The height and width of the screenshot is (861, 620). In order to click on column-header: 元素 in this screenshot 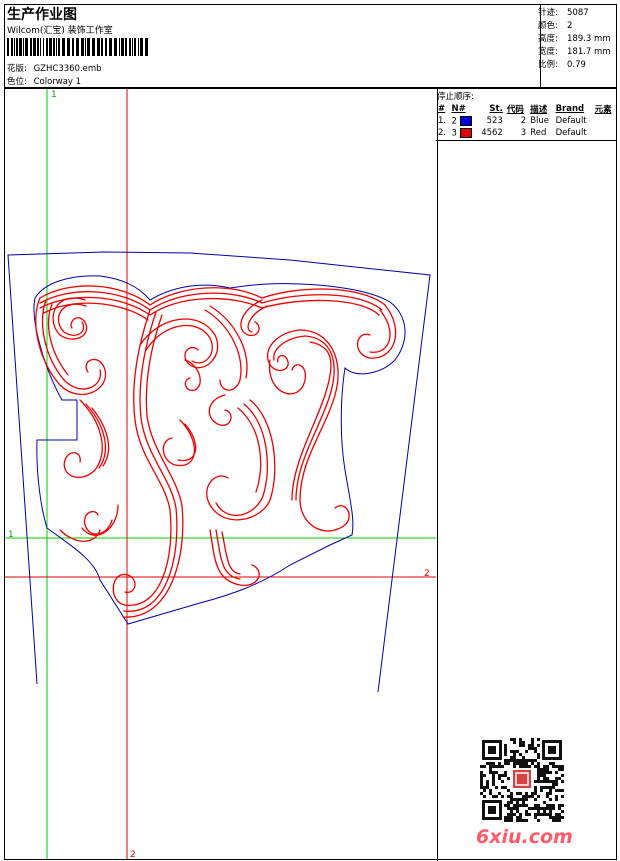, I will do `click(603, 110)`.